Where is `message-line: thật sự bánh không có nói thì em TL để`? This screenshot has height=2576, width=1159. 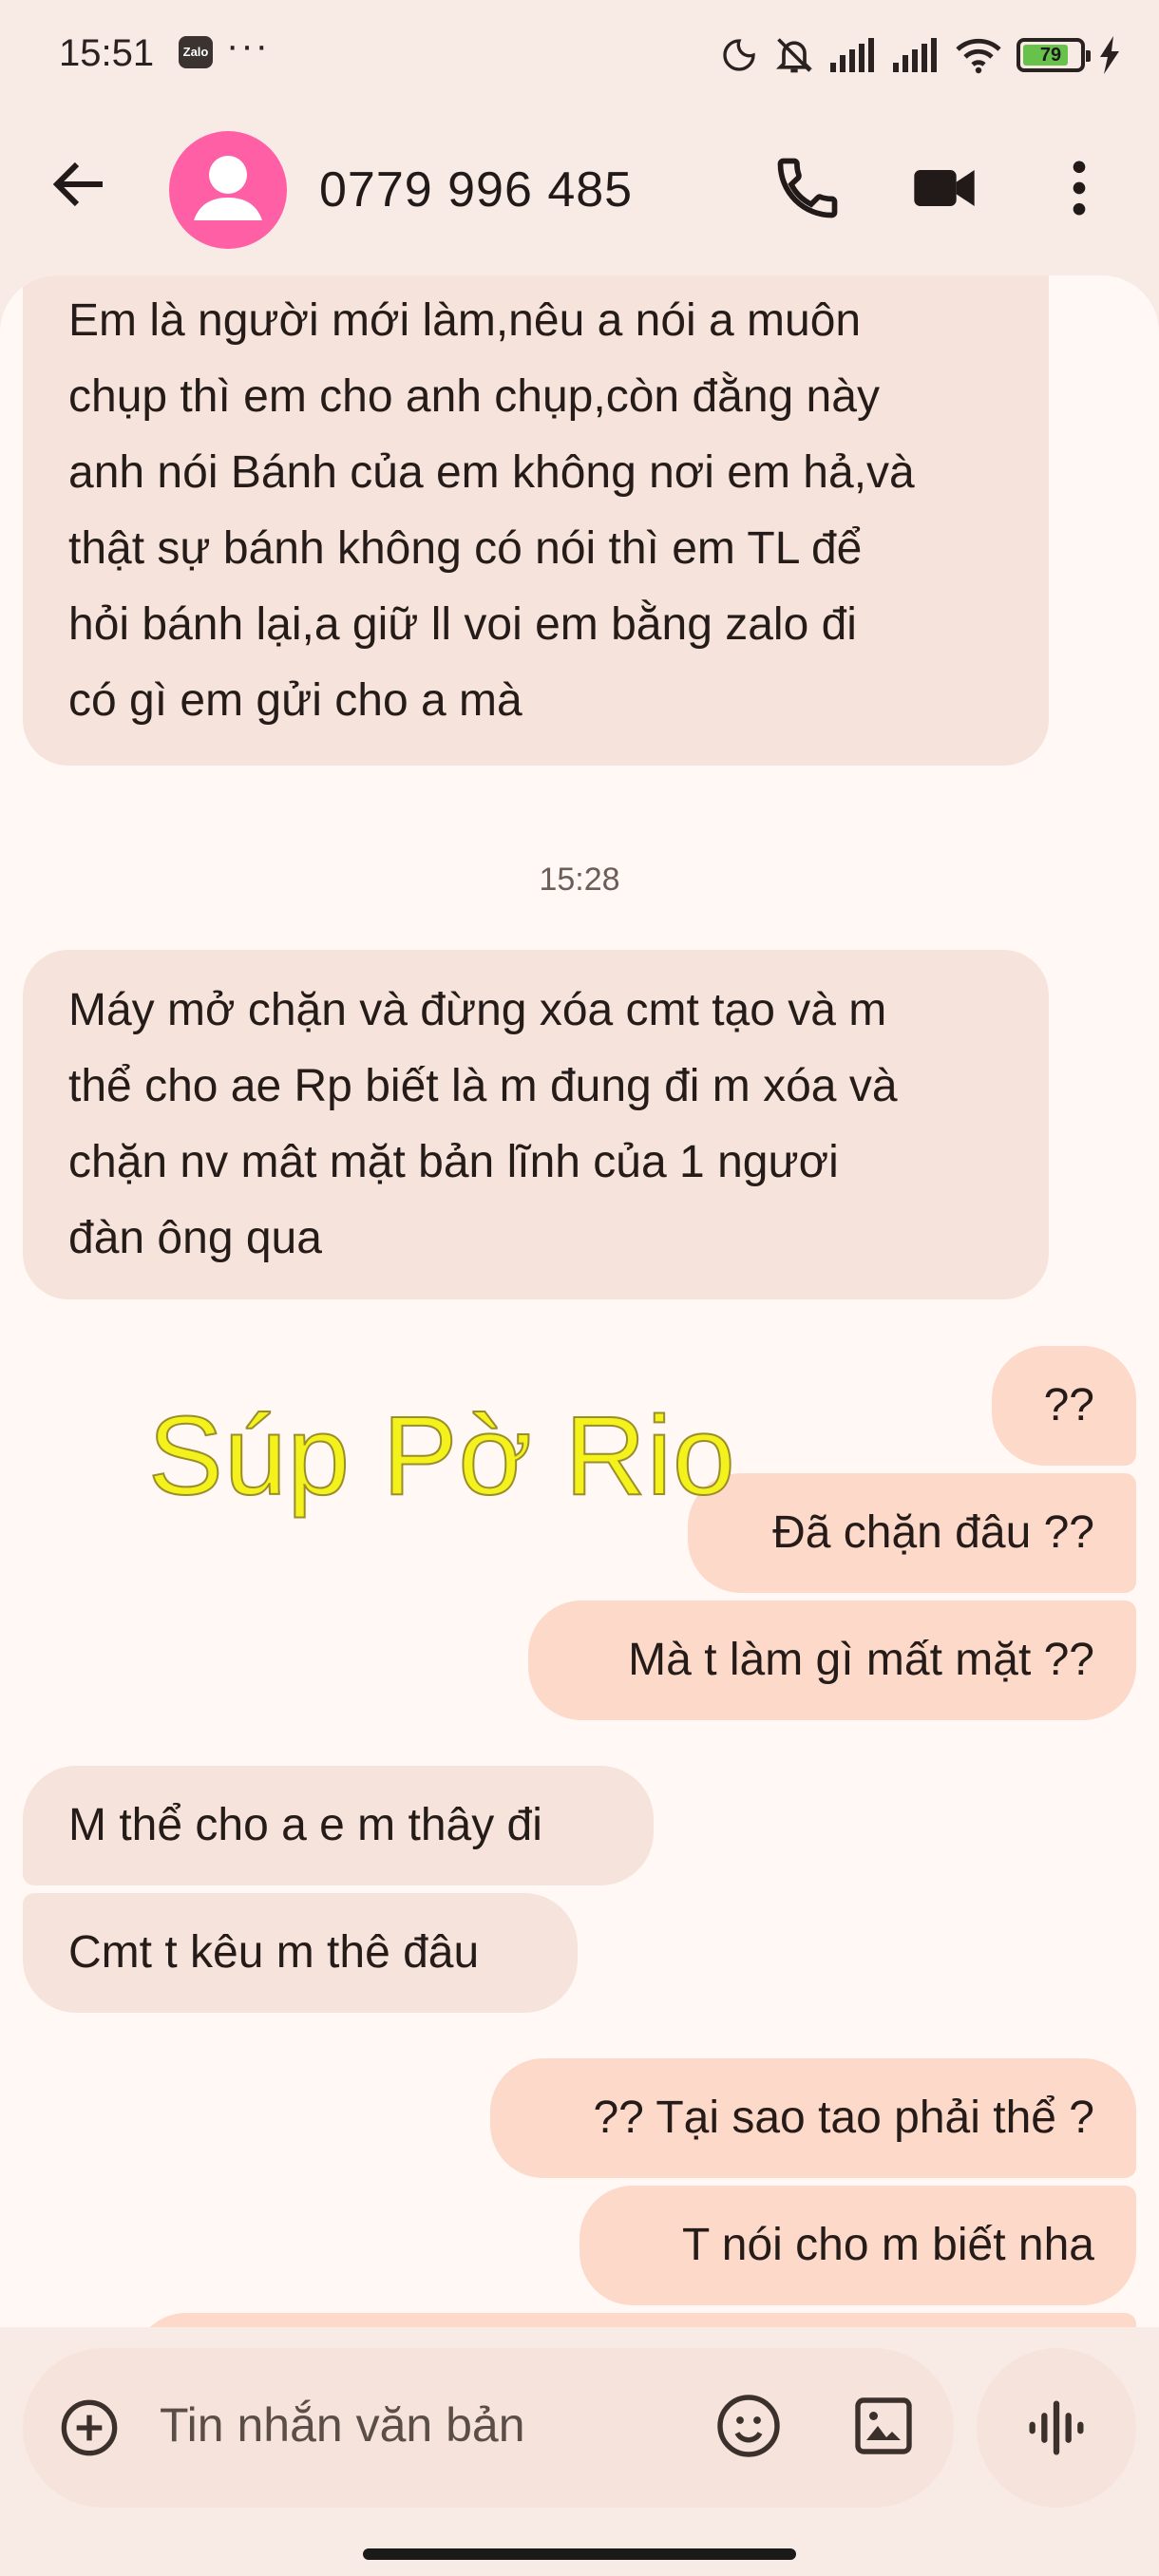 message-line: thật sự bánh không có nói thì em TL để is located at coordinates (465, 548).